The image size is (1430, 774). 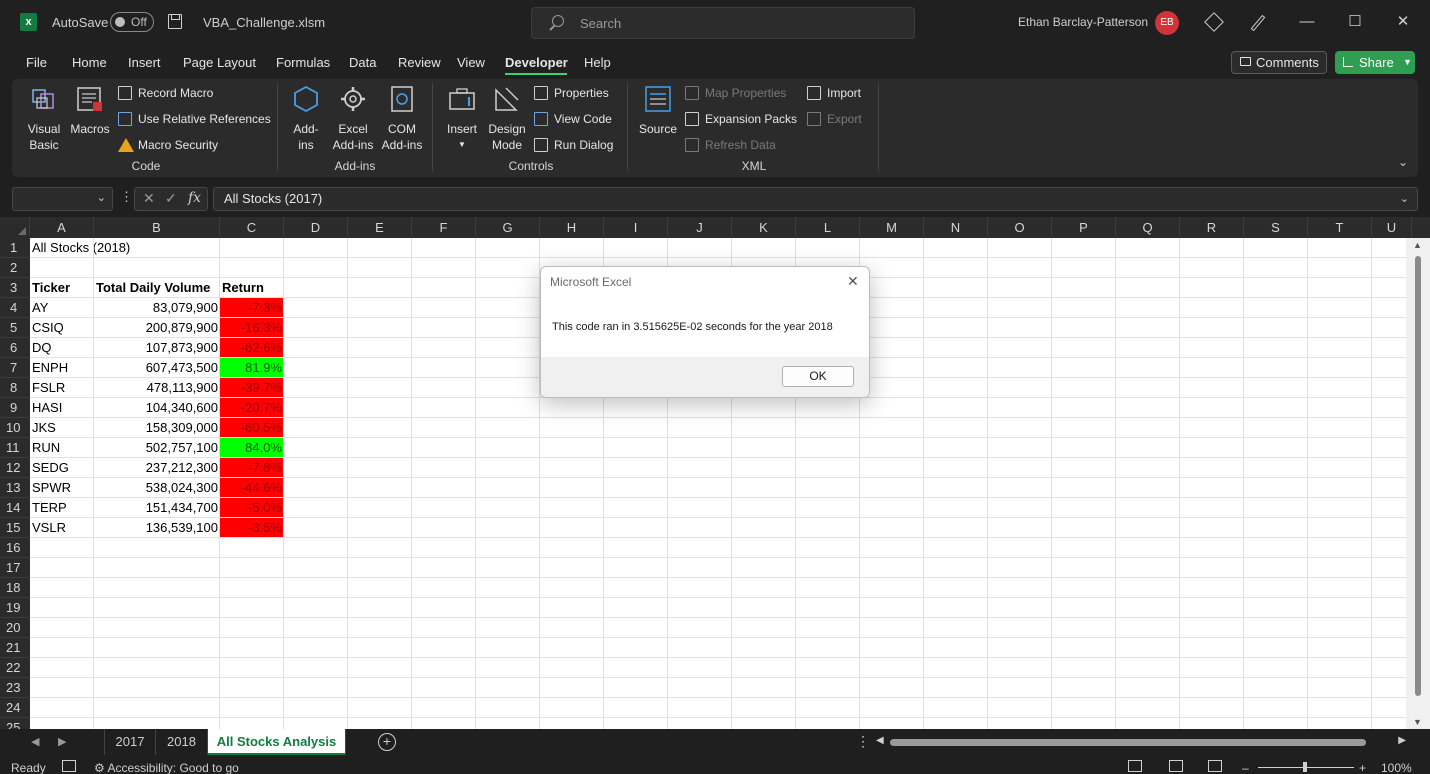 What do you see at coordinates (165, 93) in the screenshot?
I see `record-macro-button: Record Macro` at bounding box center [165, 93].